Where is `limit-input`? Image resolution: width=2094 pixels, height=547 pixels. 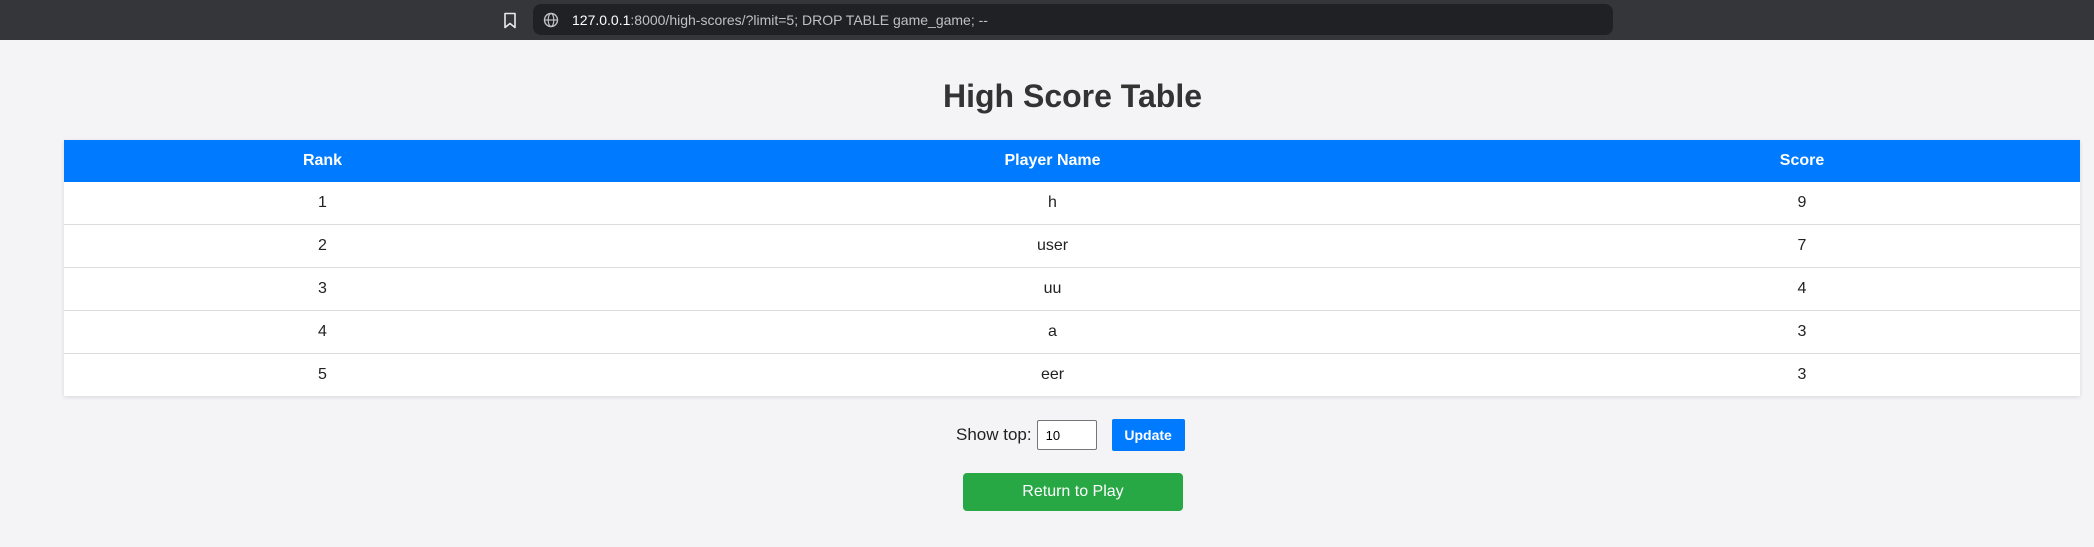
limit-input is located at coordinates (1066, 435).